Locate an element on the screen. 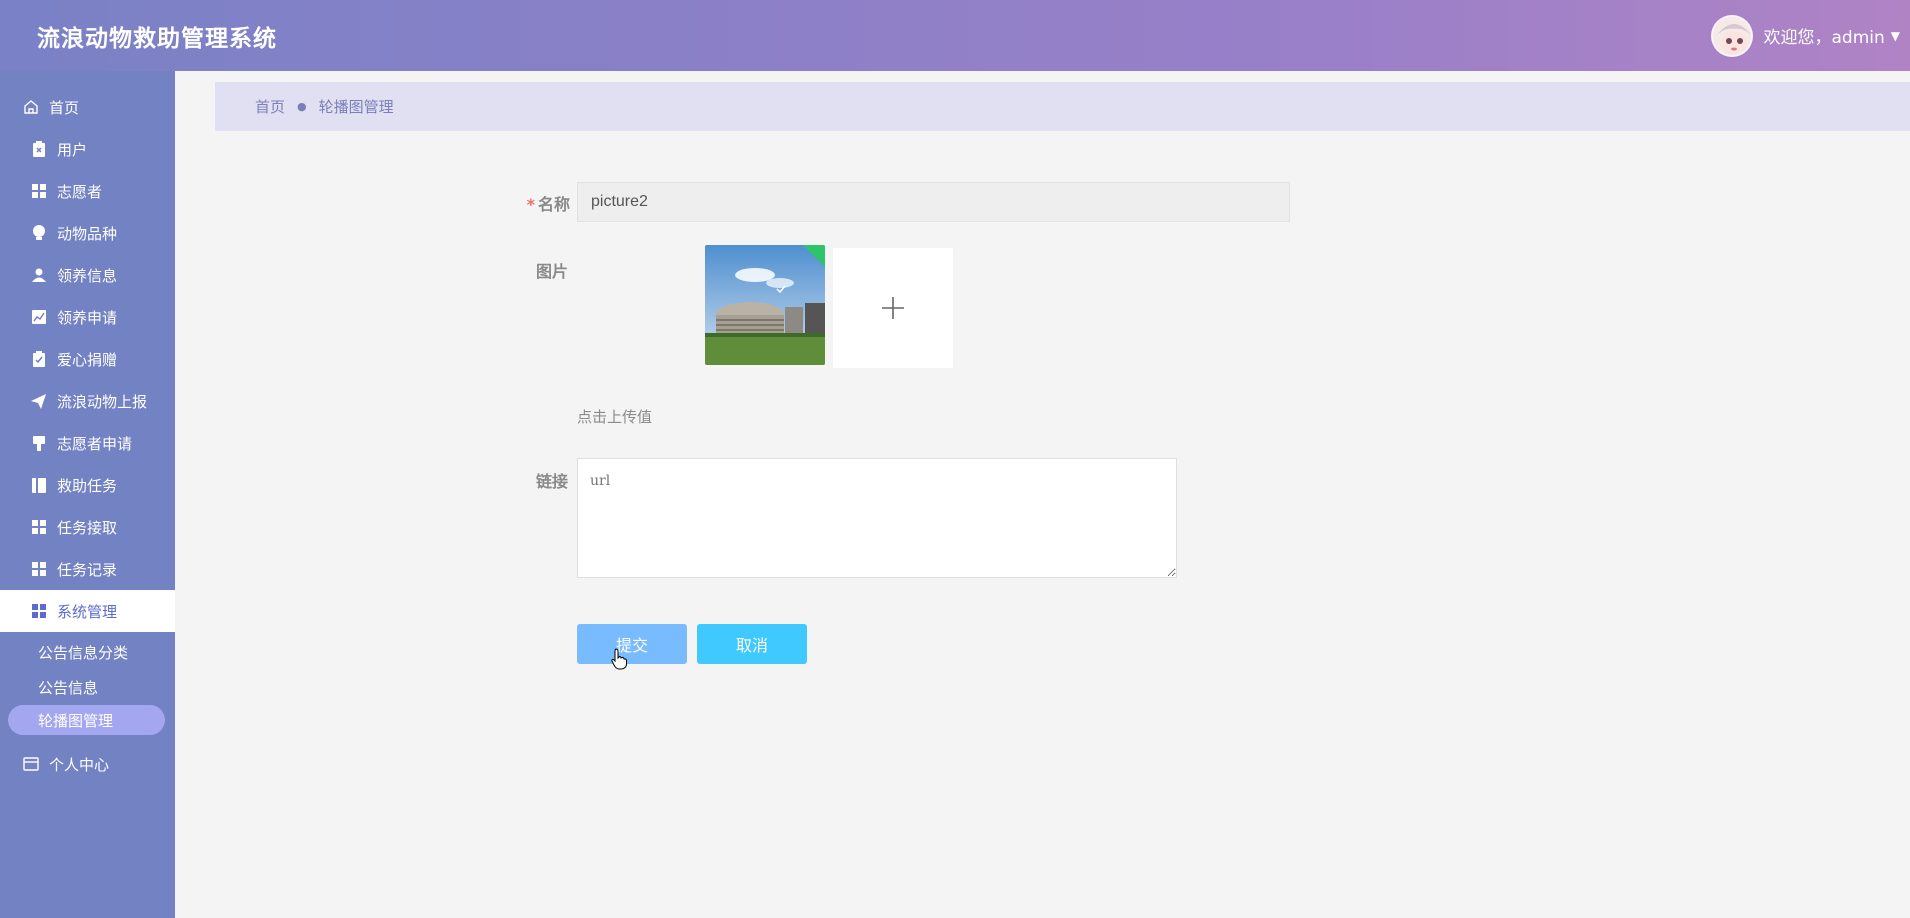  sidebar-item-system-management: 系统管理 is located at coordinates (87, 611).